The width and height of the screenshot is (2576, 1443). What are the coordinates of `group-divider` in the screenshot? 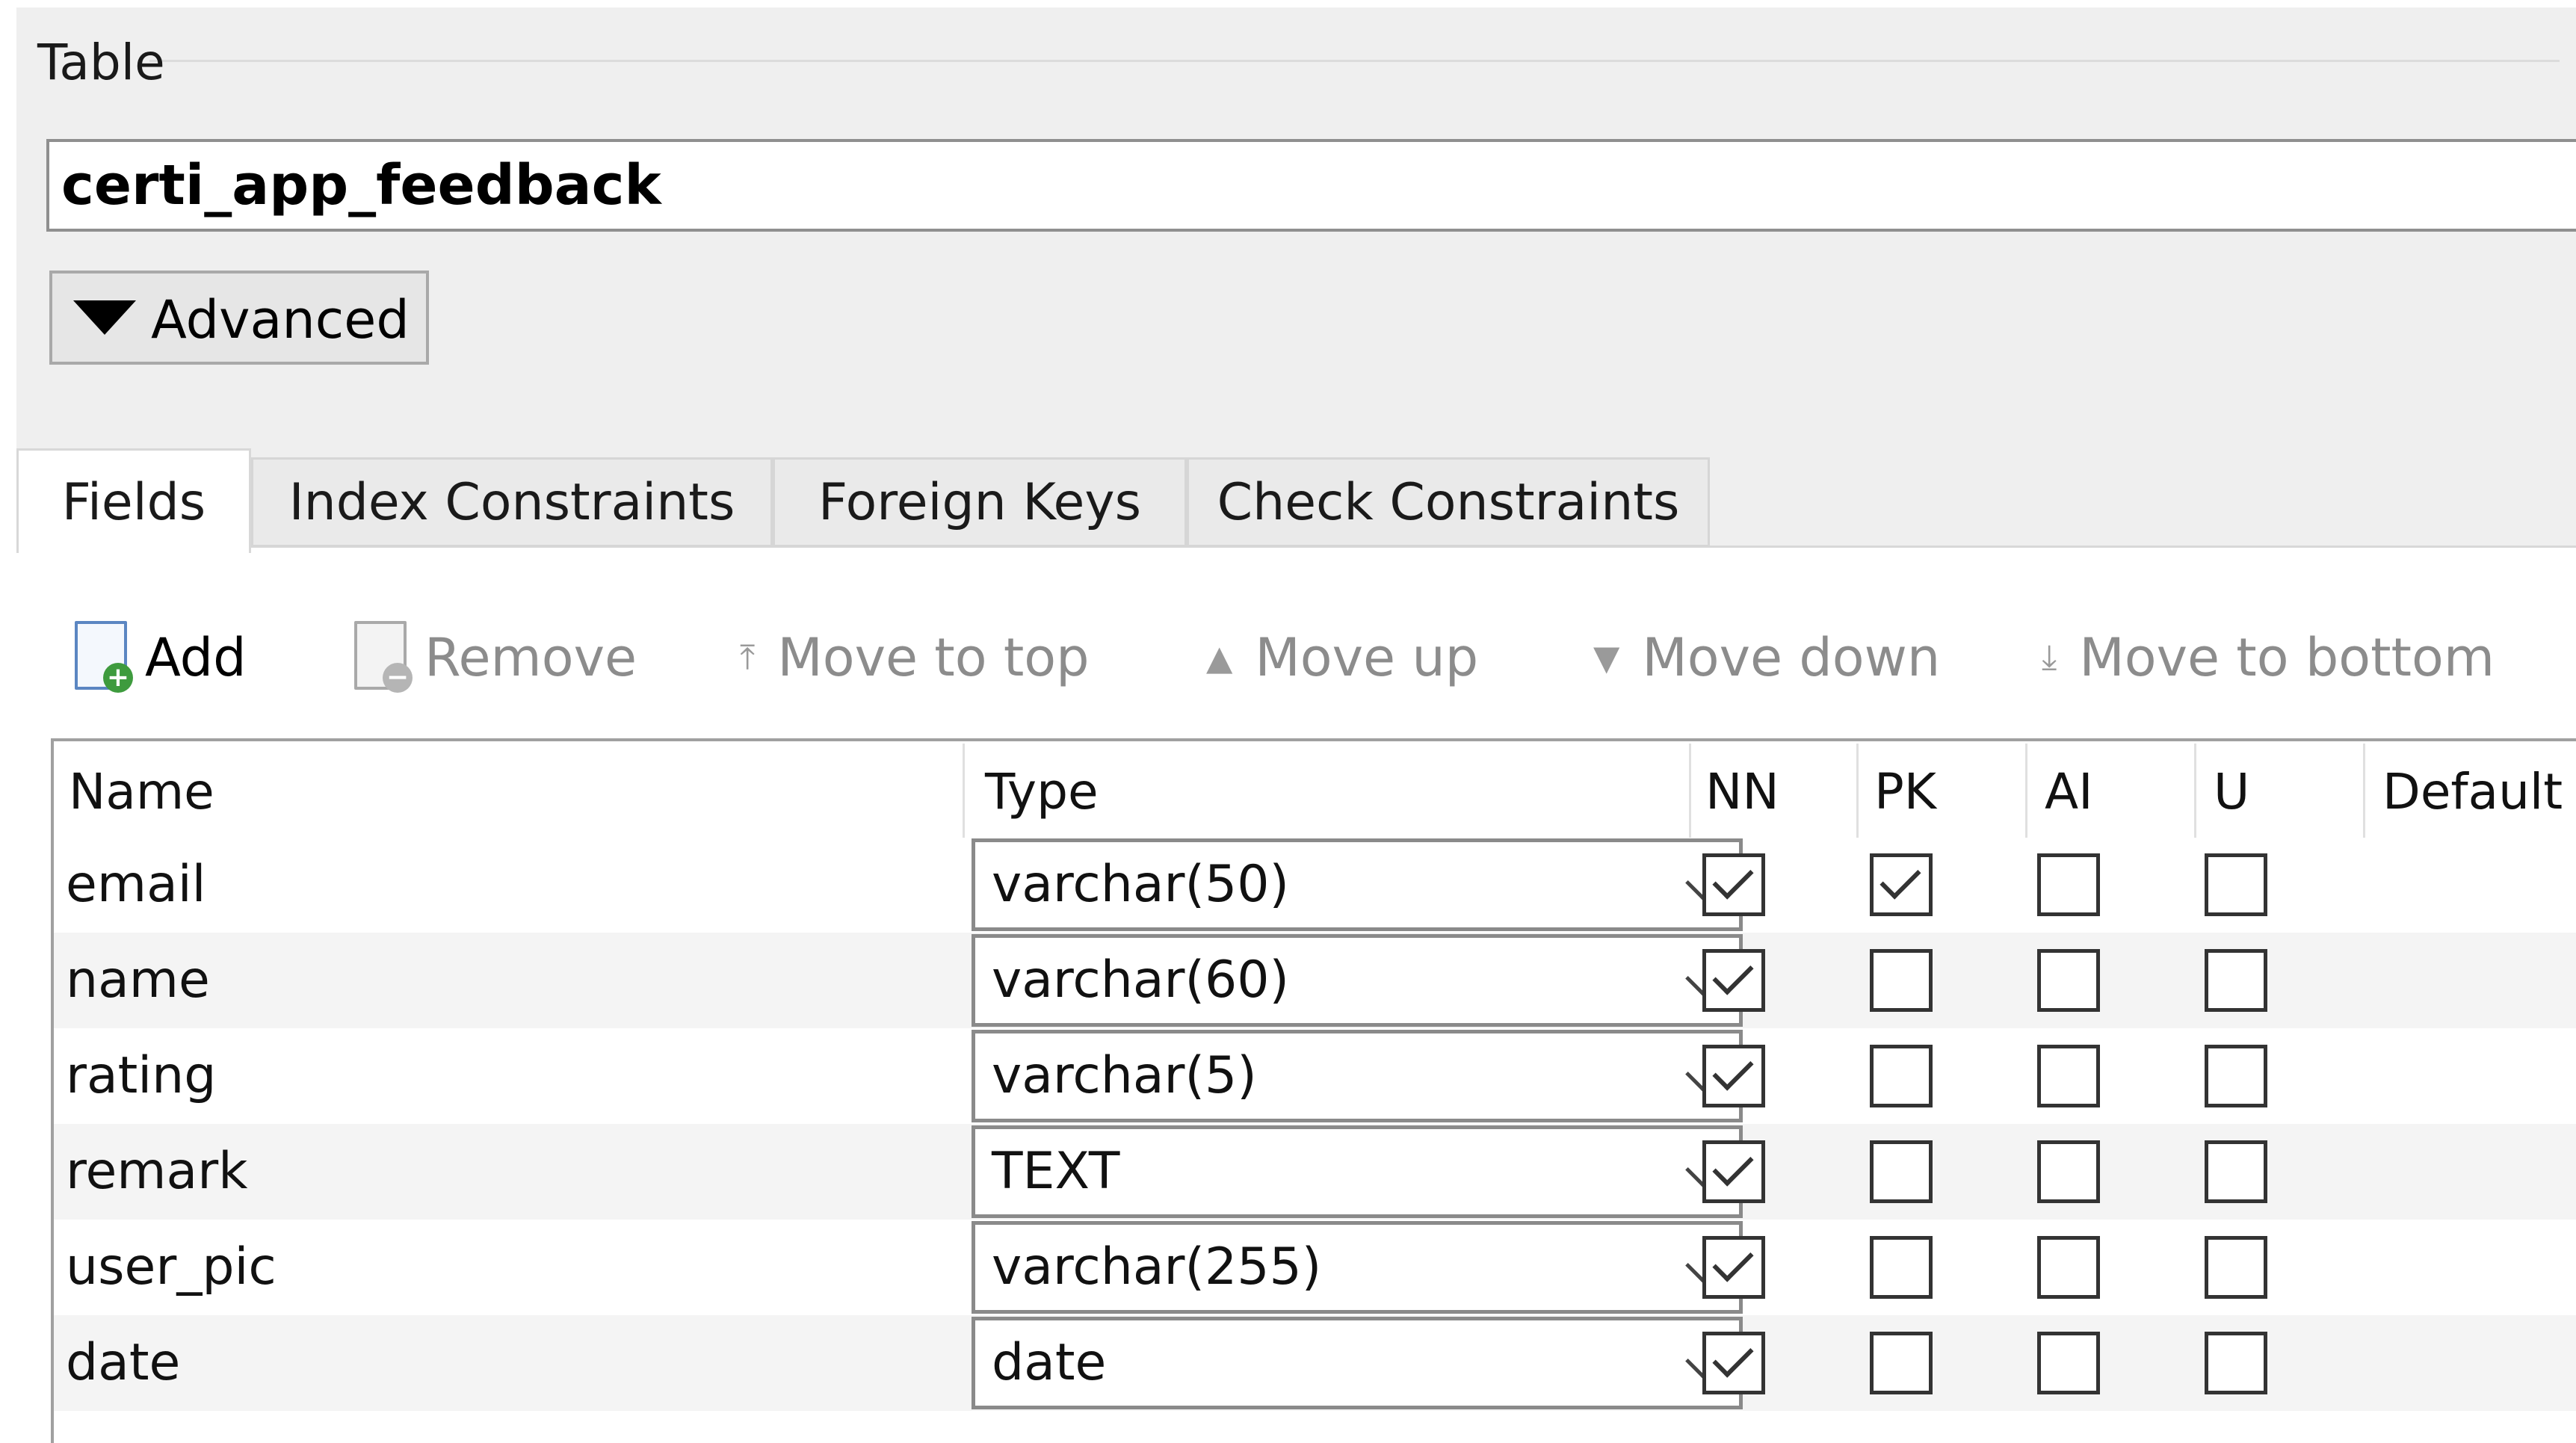 It's located at (1355, 61).